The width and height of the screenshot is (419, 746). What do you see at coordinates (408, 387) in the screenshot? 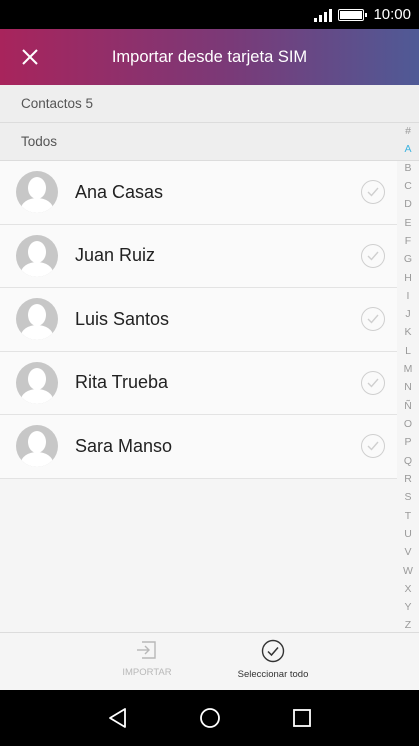
I see `index-letter-n: N` at bounding box center [408, 387].